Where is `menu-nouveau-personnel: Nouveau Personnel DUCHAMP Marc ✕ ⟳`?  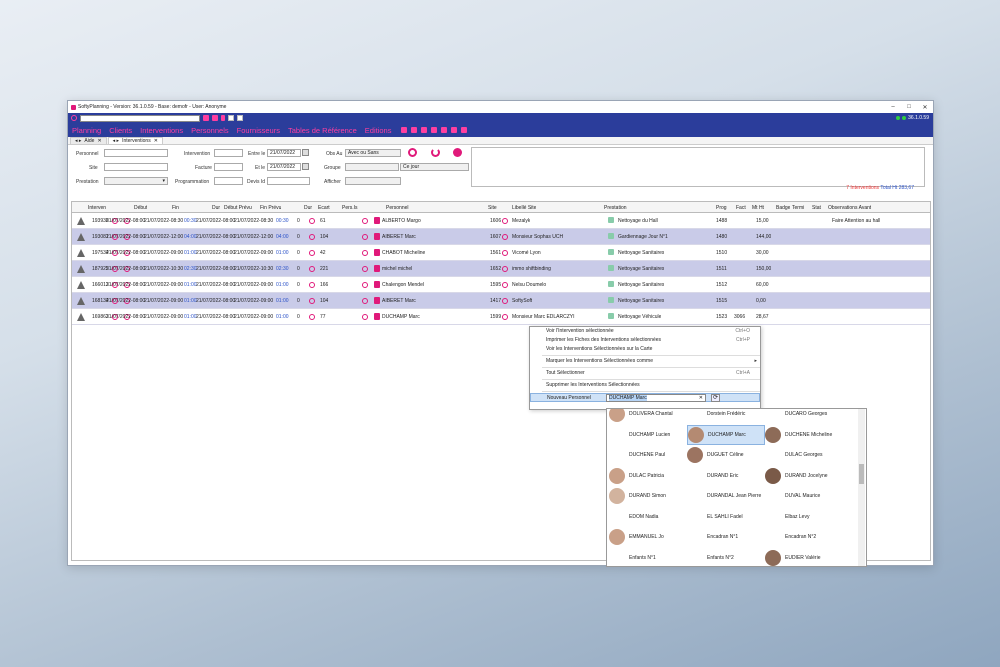 menu-nouveau-personnel: Nouveau Personnel DUCHAMP Marc ✕ ⟳ is located at coordinates (645, 397).